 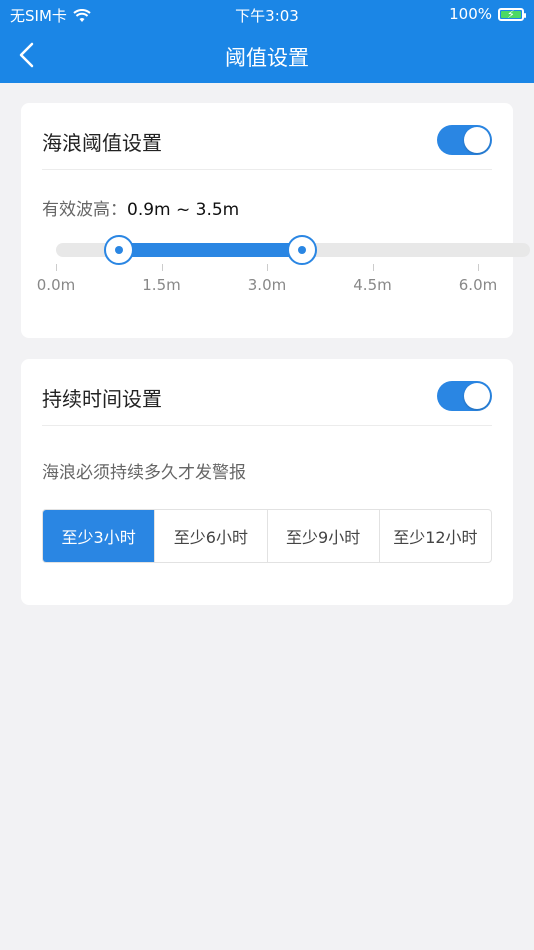 I want to click on duration-segmented-control: 至少3小时 至少6小时 至少9小时 至少12小时, so click(x=267, y=536).